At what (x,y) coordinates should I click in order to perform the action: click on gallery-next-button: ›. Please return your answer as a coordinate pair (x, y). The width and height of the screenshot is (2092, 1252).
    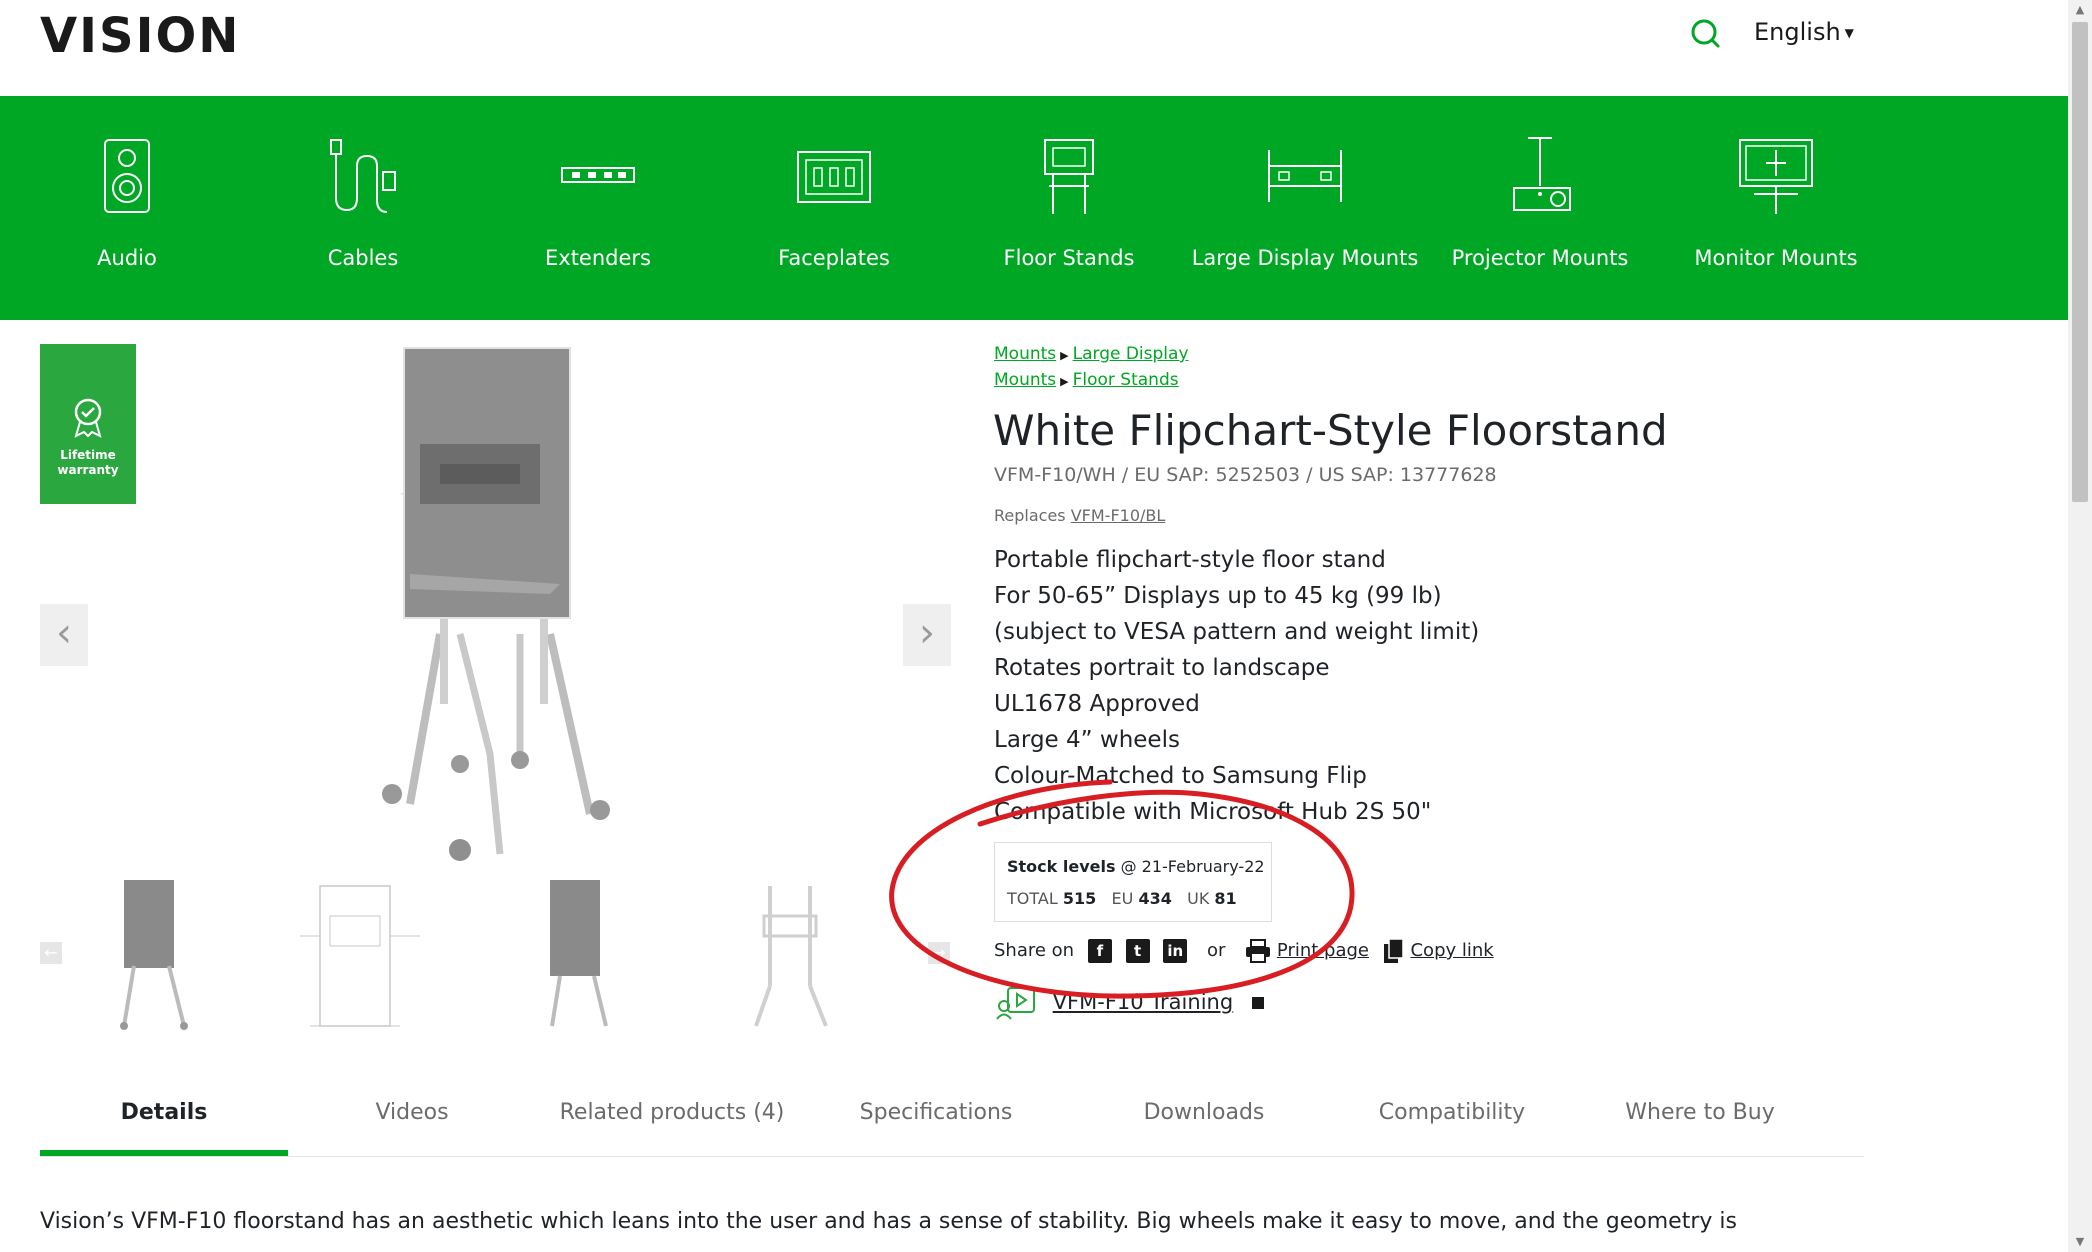
    Looking at the image, I should click on (927, 635).